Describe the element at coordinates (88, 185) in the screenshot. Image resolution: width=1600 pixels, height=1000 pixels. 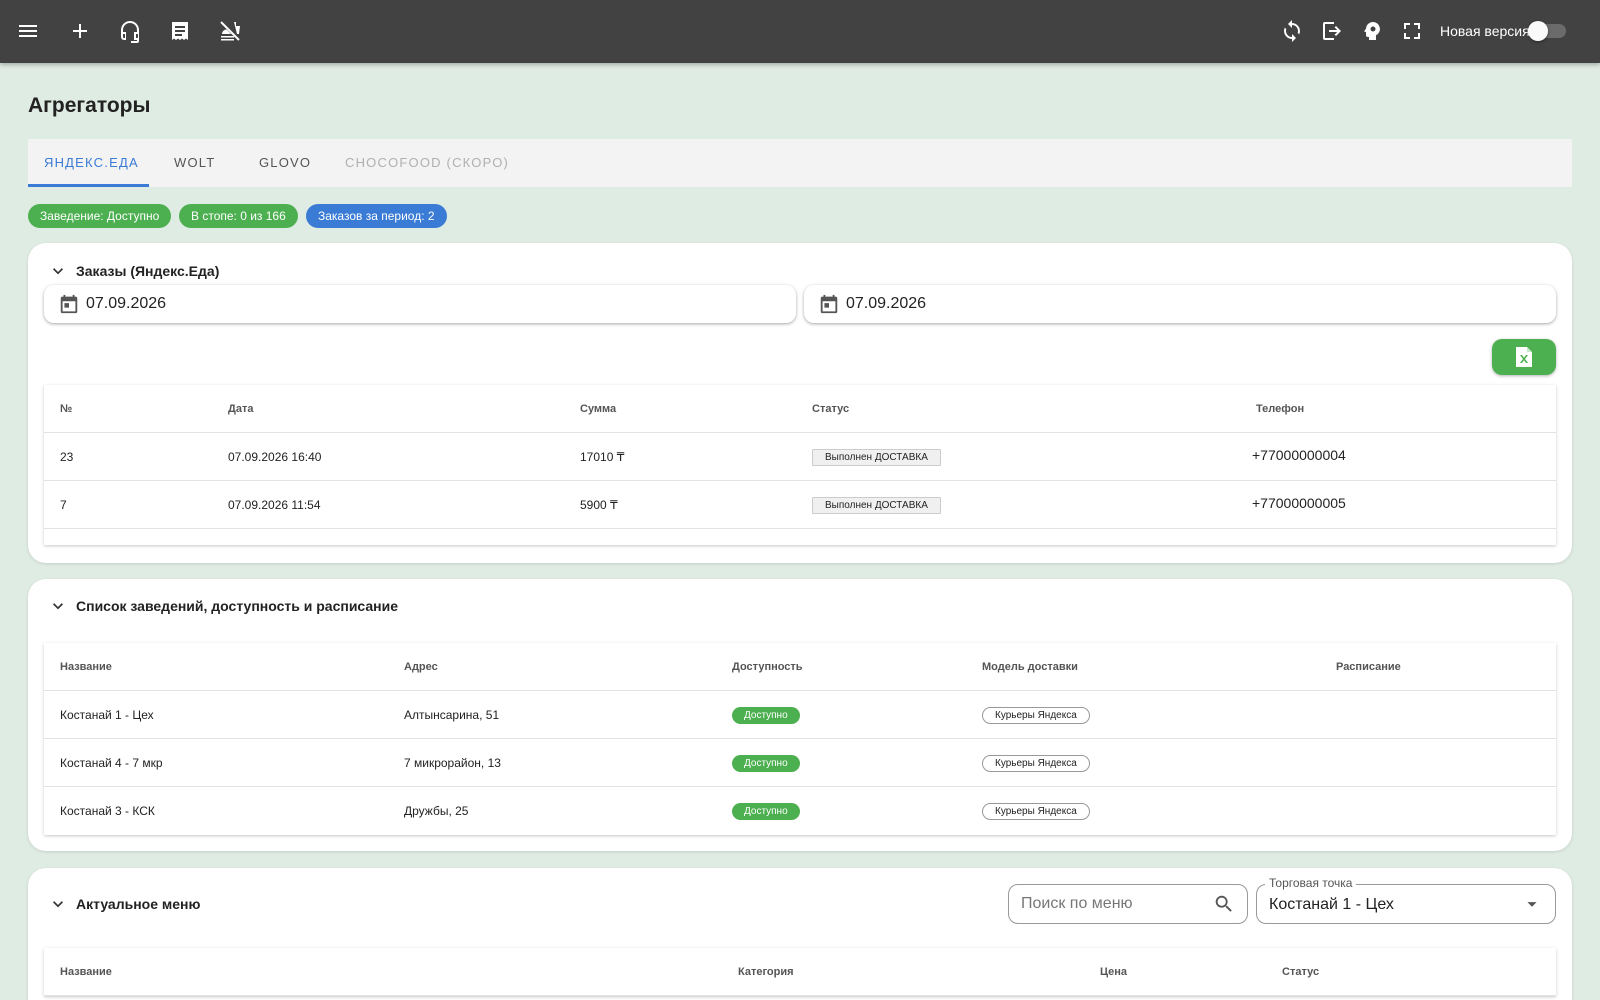
I see `active-tab-indicator` at that location.